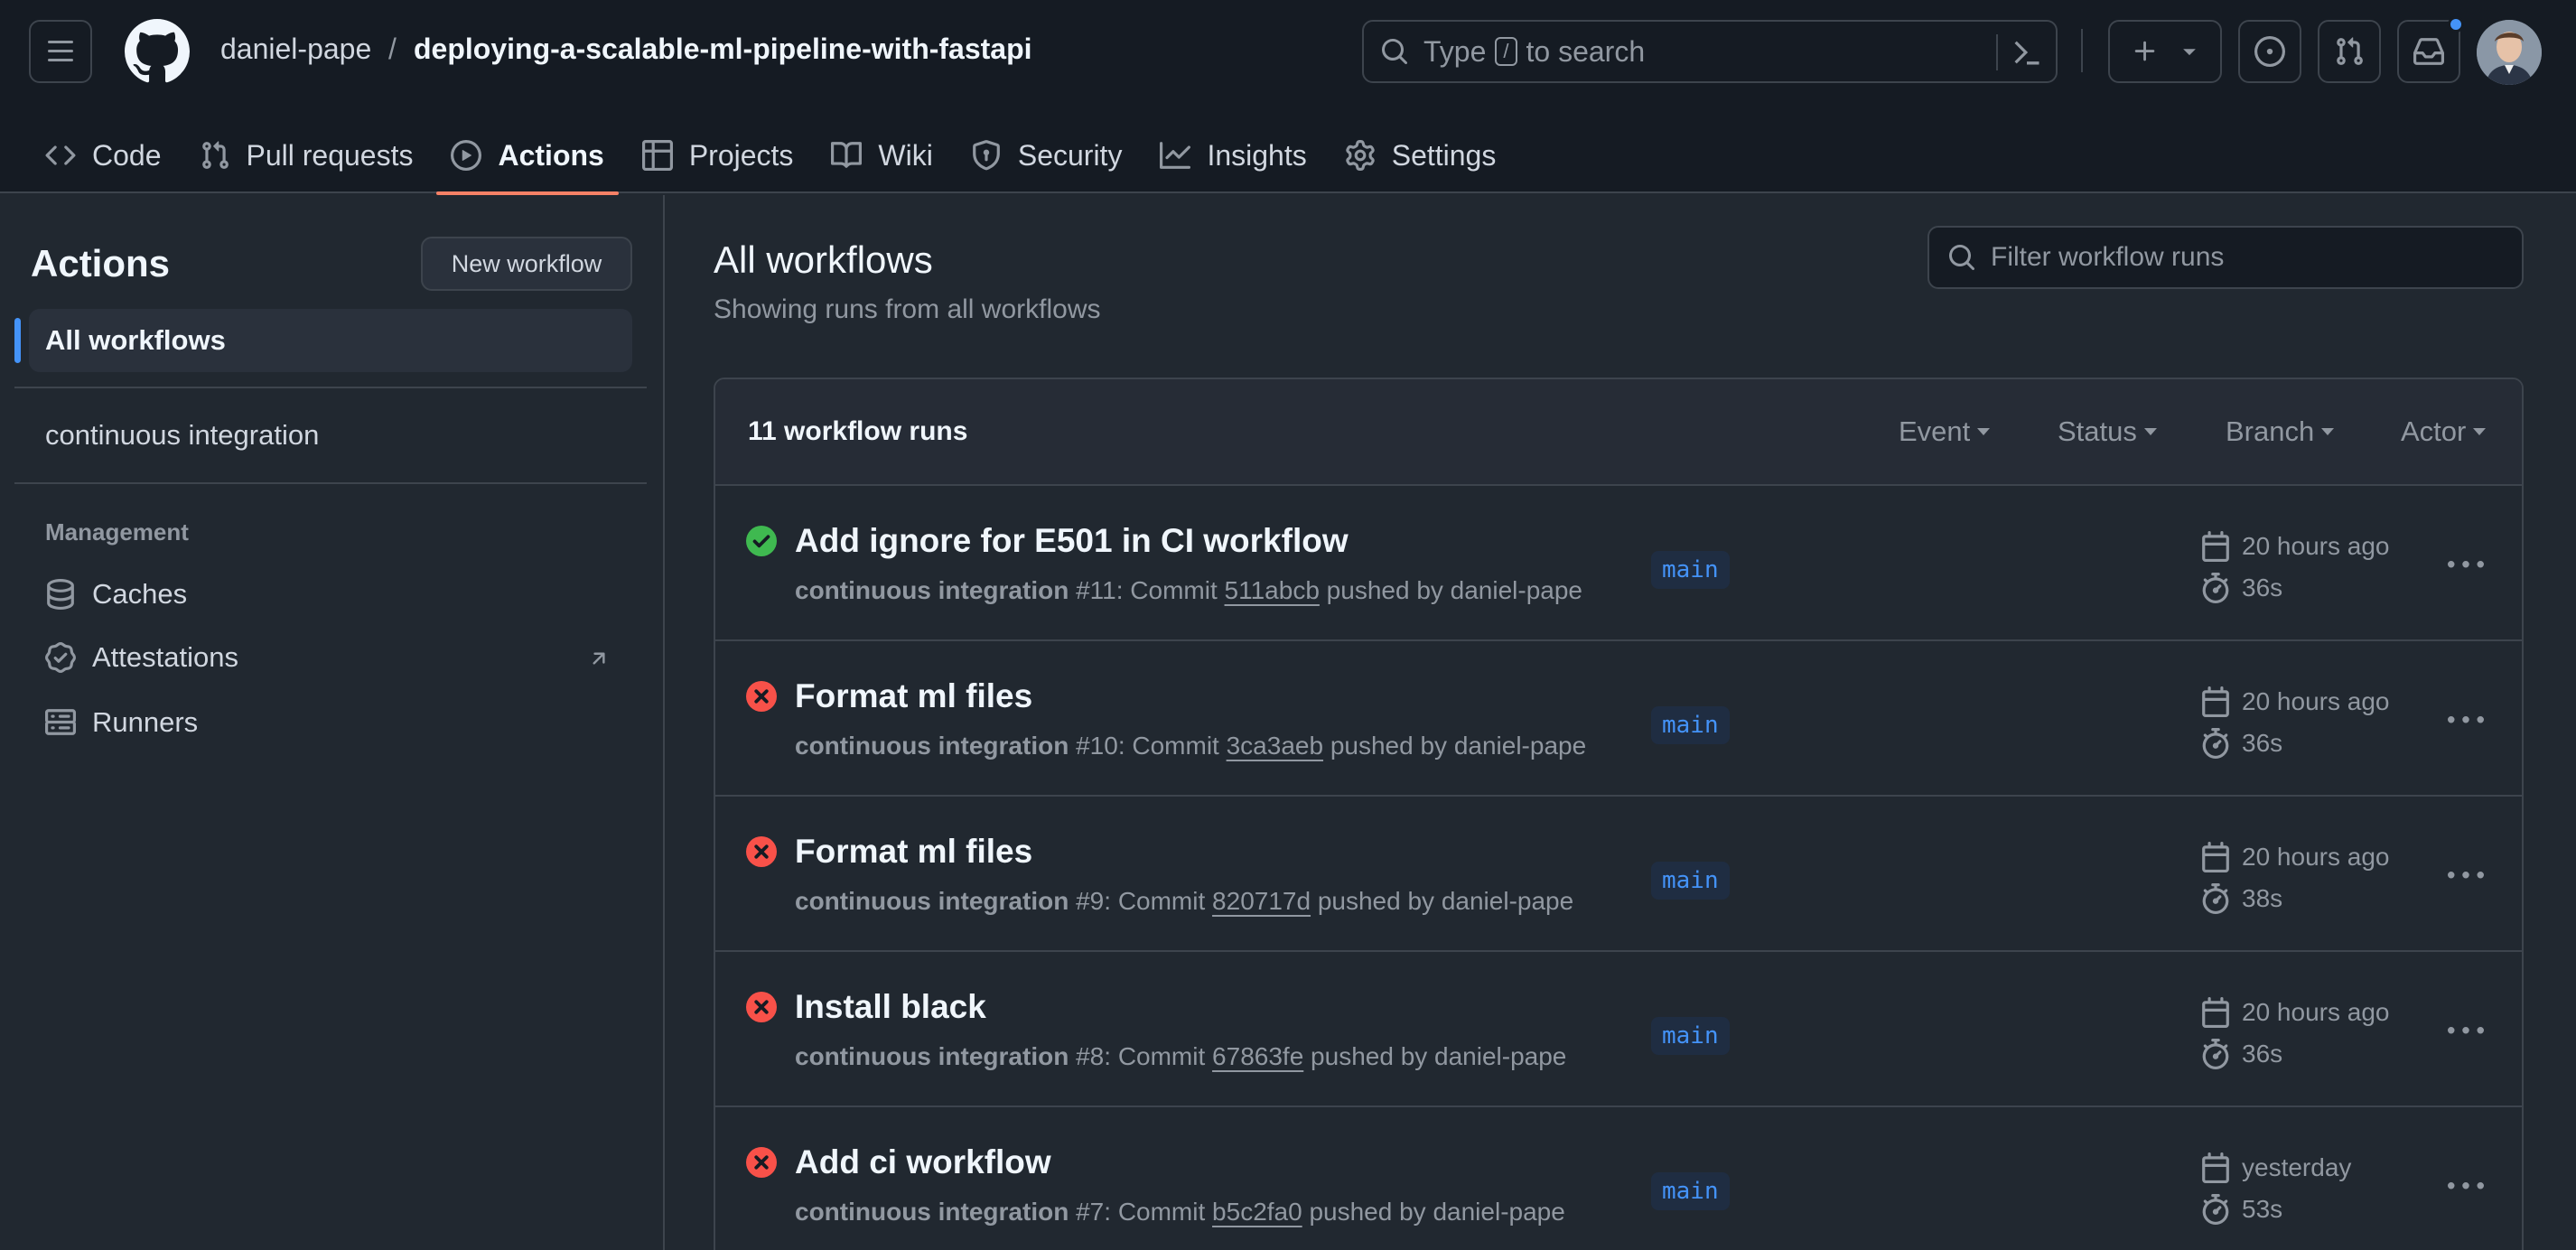  What do you see at coordinates (1072, 541) in the screenshot?
I see `run-title-link: Add ignore for E501 in CI workflow` at bounding box center [1072, 541].